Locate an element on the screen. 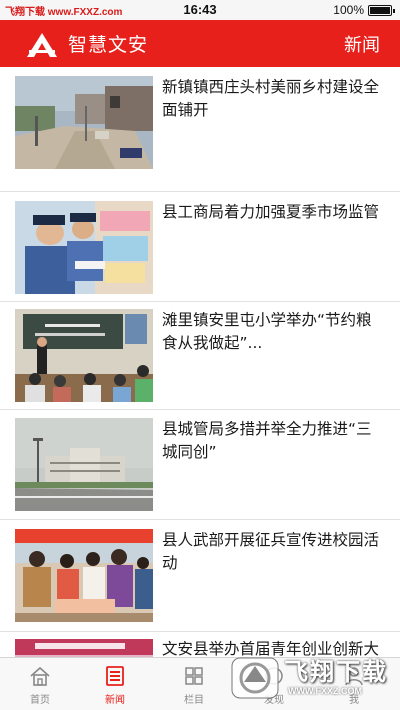 The image size is (400, 710). watermark: 飞翔下载 WWW.FXXZ.COM is located at coordinates (311, 678).